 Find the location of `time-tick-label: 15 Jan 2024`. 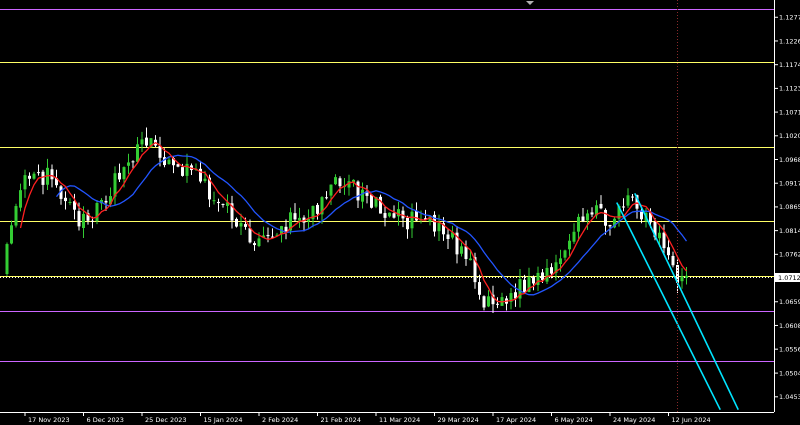

time-tick-label: 15 Jan 2024 is located at coordinates (223, 420).